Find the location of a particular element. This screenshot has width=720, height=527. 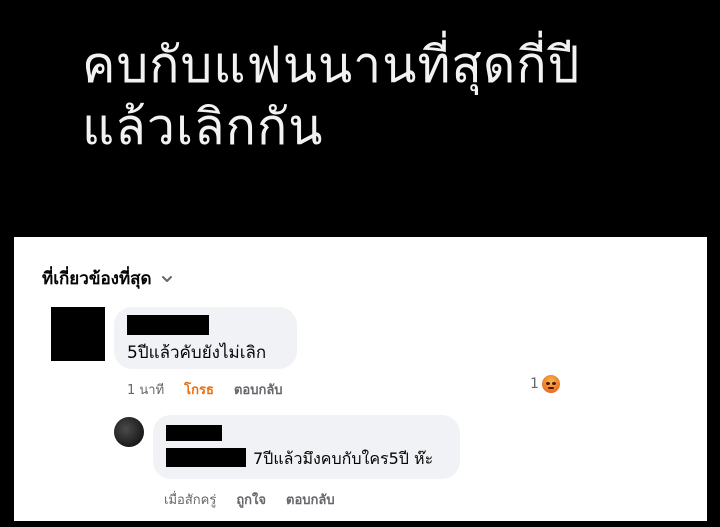

reaction-count: 1 is located at coordinates (534, 384).